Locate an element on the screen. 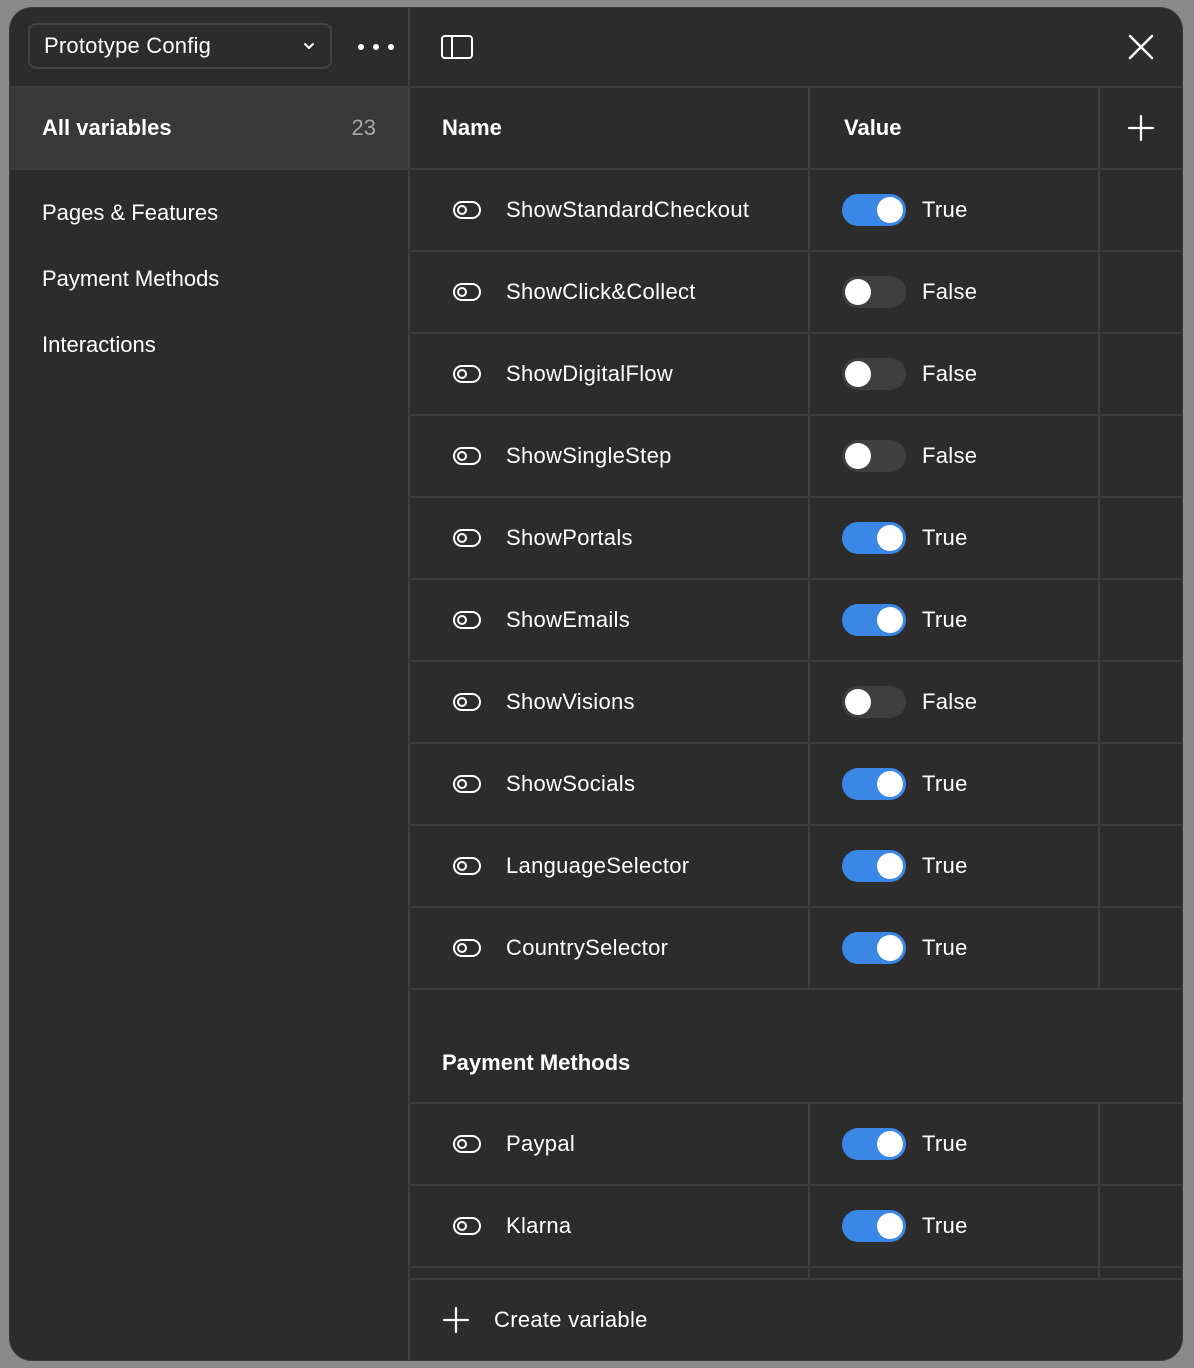  table-row: ShowSocials True is located at coordinates (796, 785).